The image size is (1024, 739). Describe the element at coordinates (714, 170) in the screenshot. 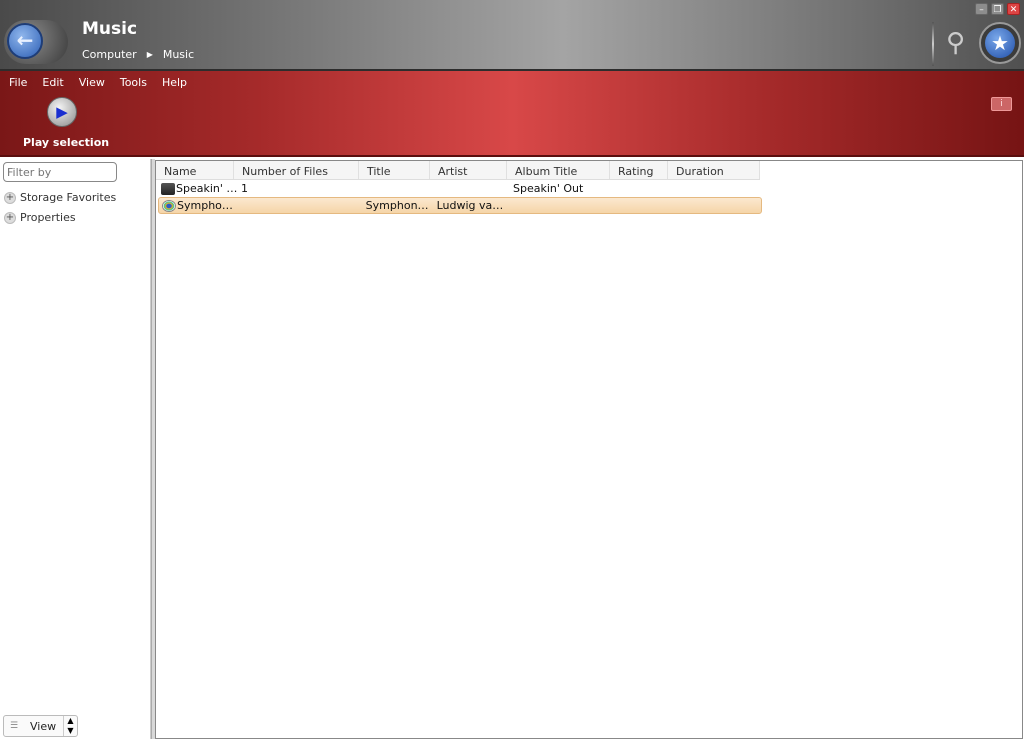

I see `column-duration: Duration` at that location.